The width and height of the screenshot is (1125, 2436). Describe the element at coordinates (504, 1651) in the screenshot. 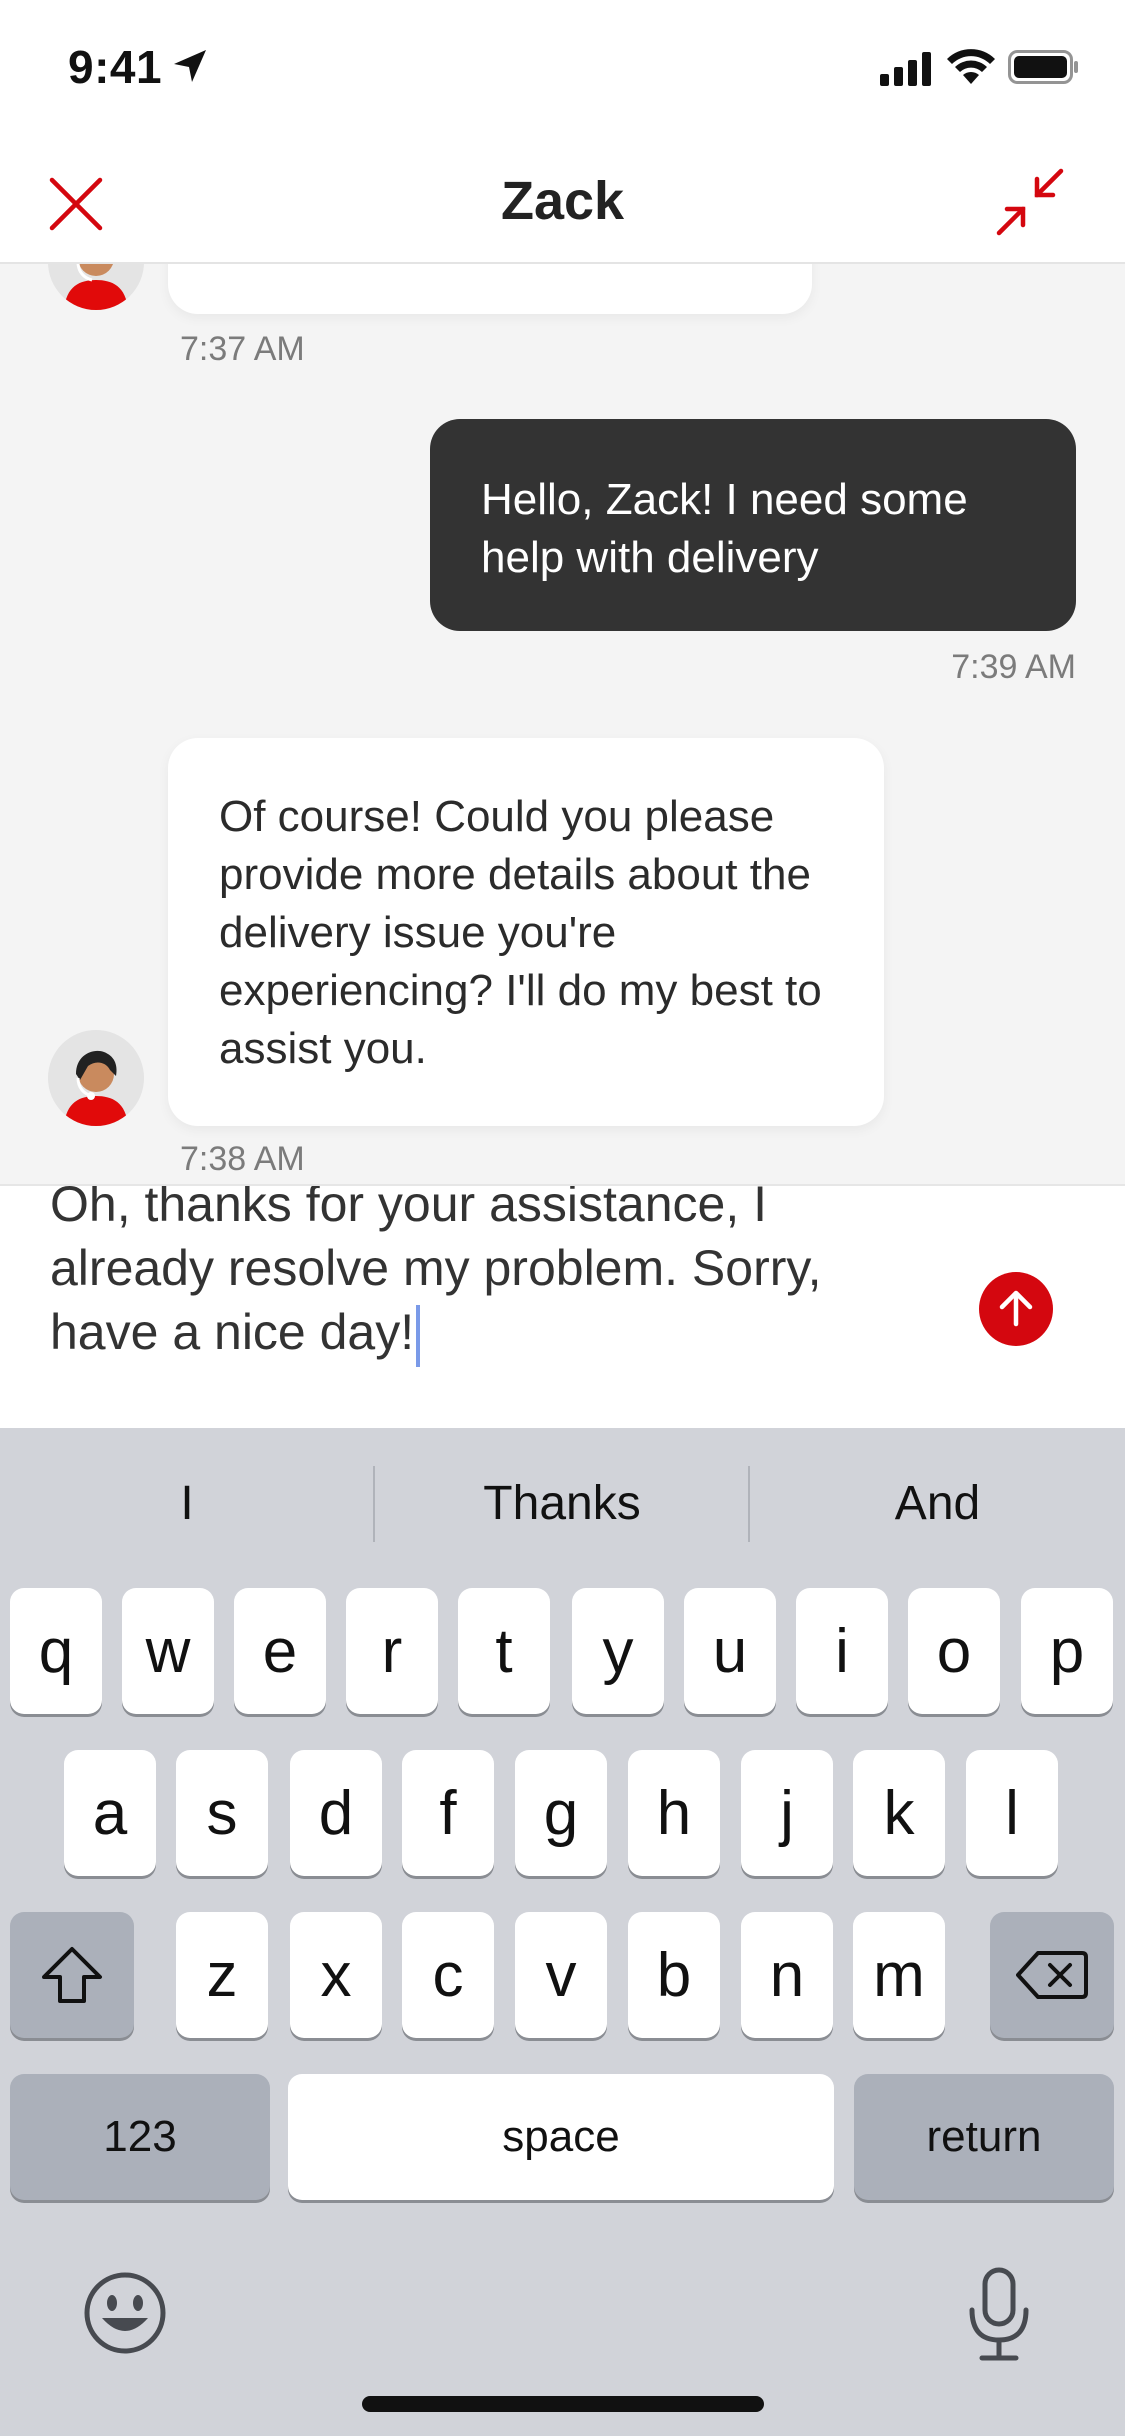

I see `key-t: t` at that location.